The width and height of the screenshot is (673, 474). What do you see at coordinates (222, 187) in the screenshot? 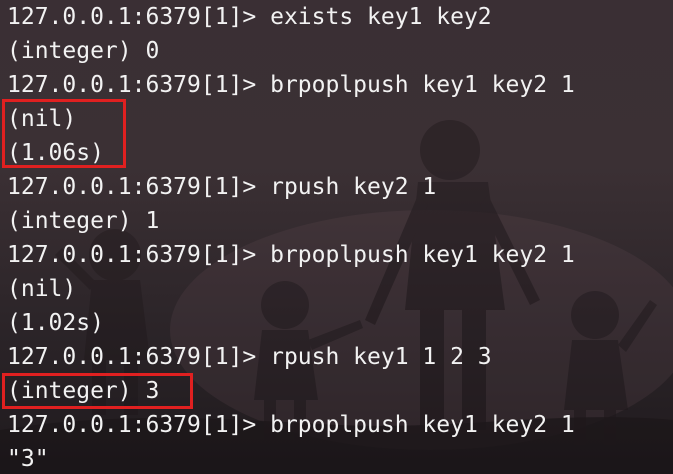
I see `prompt-line: 127.0.0.1:6379[1]> rpush key2 1` at bounding box center [222, 187].